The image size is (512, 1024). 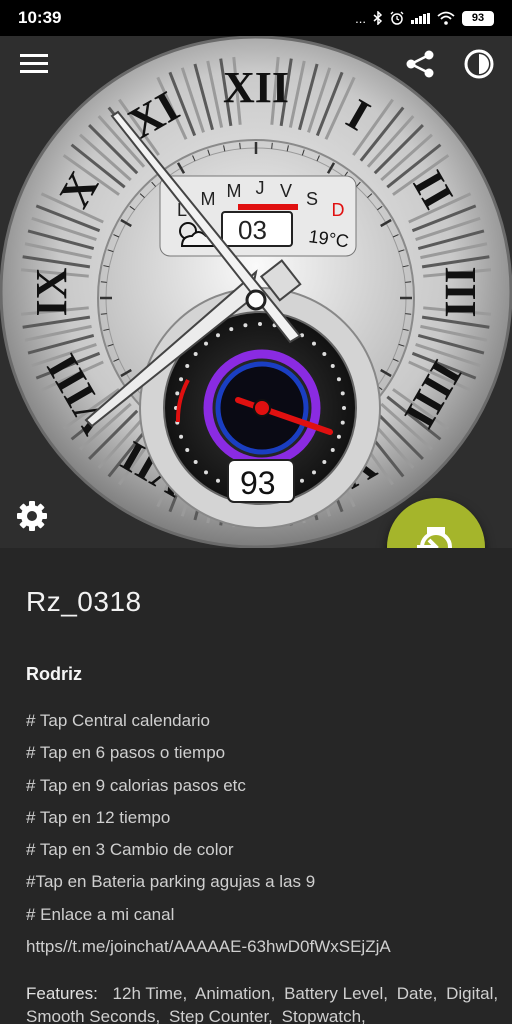 What do you see at coordinates (51, 291) in the screenshot?
I see `roman-numeral: IX` at bounding box center [51, 291].